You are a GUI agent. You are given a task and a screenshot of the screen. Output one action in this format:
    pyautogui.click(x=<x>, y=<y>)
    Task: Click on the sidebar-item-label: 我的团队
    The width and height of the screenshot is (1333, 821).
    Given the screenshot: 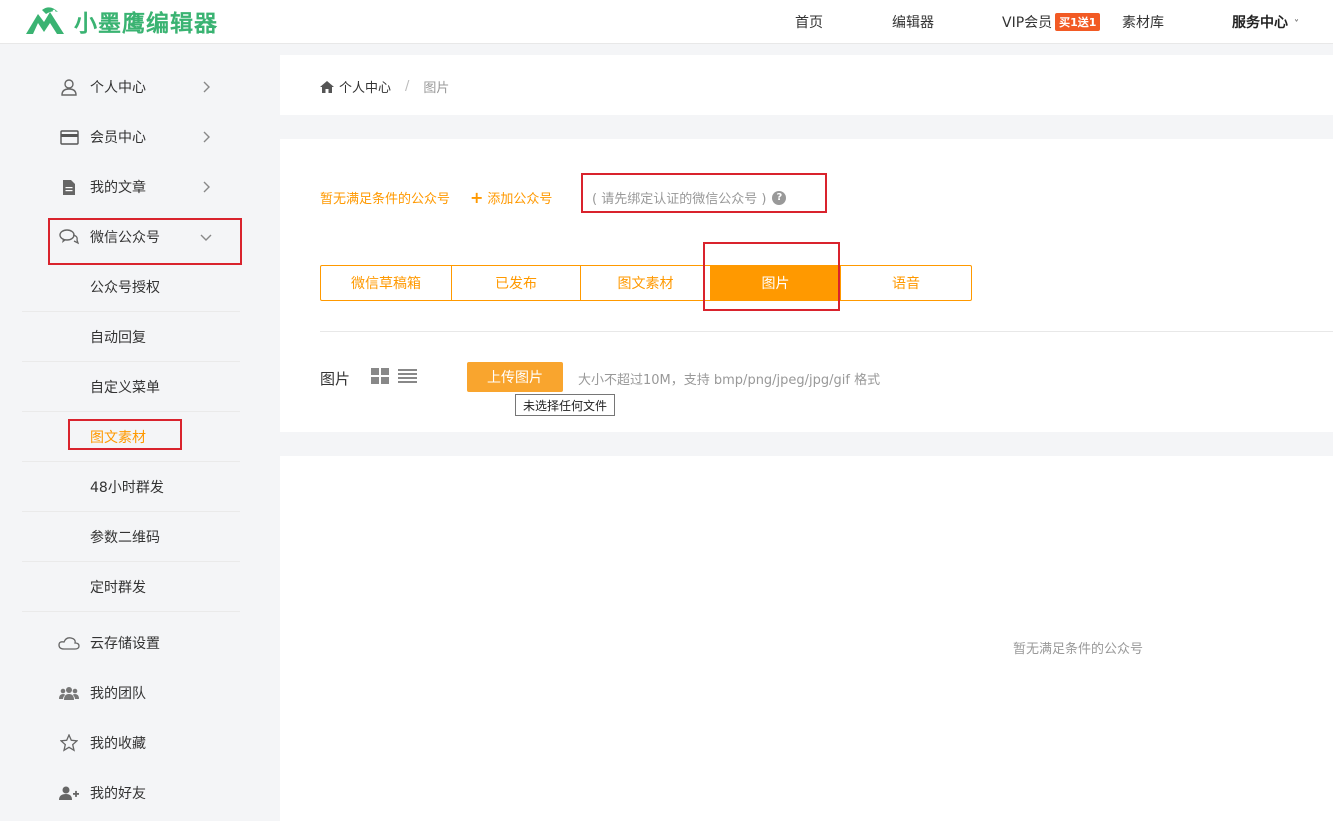 What is the action you would take?
    pyautogui.click(x=118, y=694)
    